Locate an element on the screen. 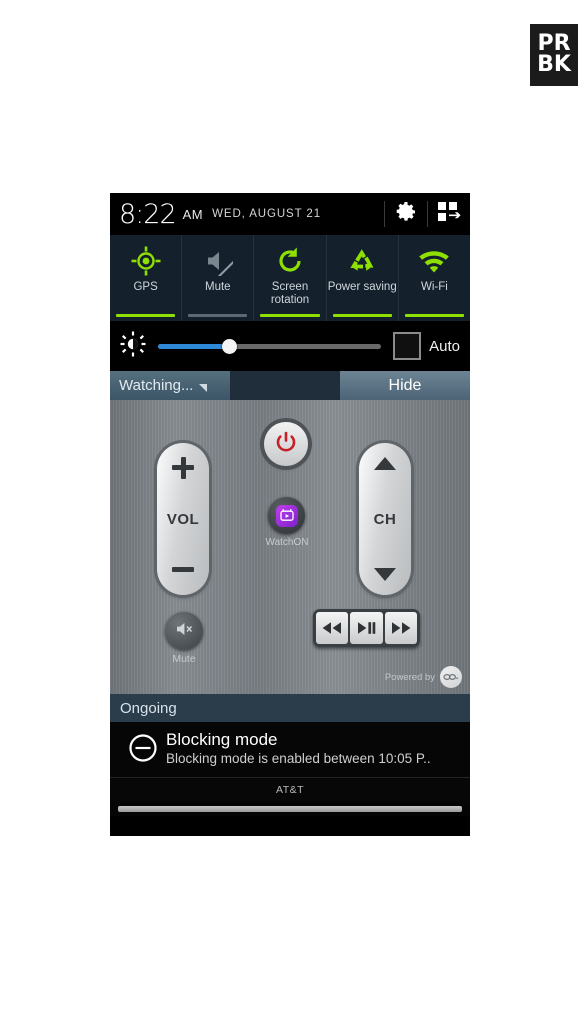 The height and width of the screenshot is (1031, 580). carrier-name: AT&T is located at coordinates (290, 790).